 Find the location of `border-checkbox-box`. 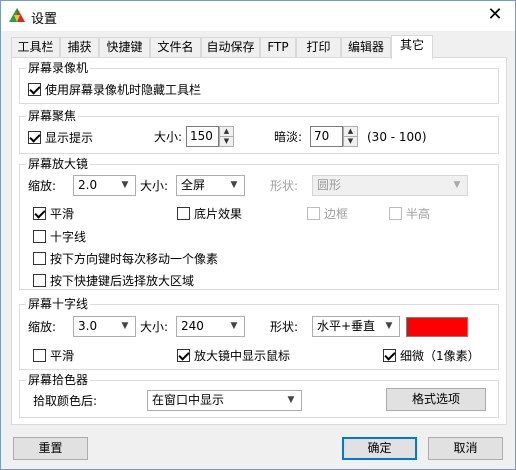

border-checkbox-box is located at coordinates (313, 213).